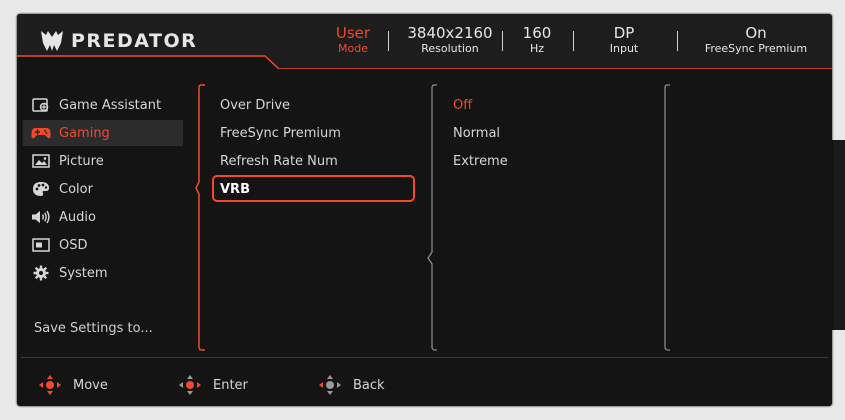 The height and width of the screenshot is (420, 845). Describe the element at coordinates (424, 357) in the screenshot. I see `footer-divider` at that location.